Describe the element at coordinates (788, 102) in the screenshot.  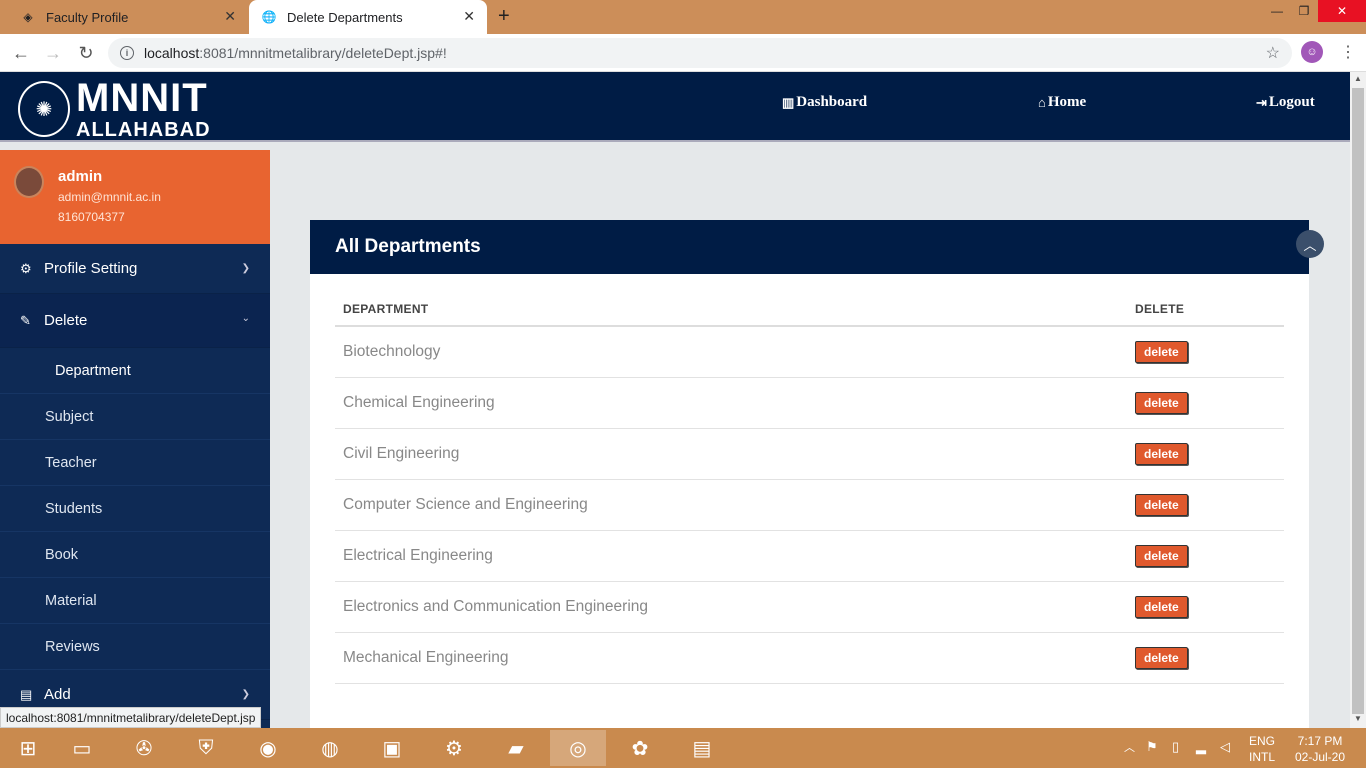
I see `bar-chart-icon: ▥` at that location.